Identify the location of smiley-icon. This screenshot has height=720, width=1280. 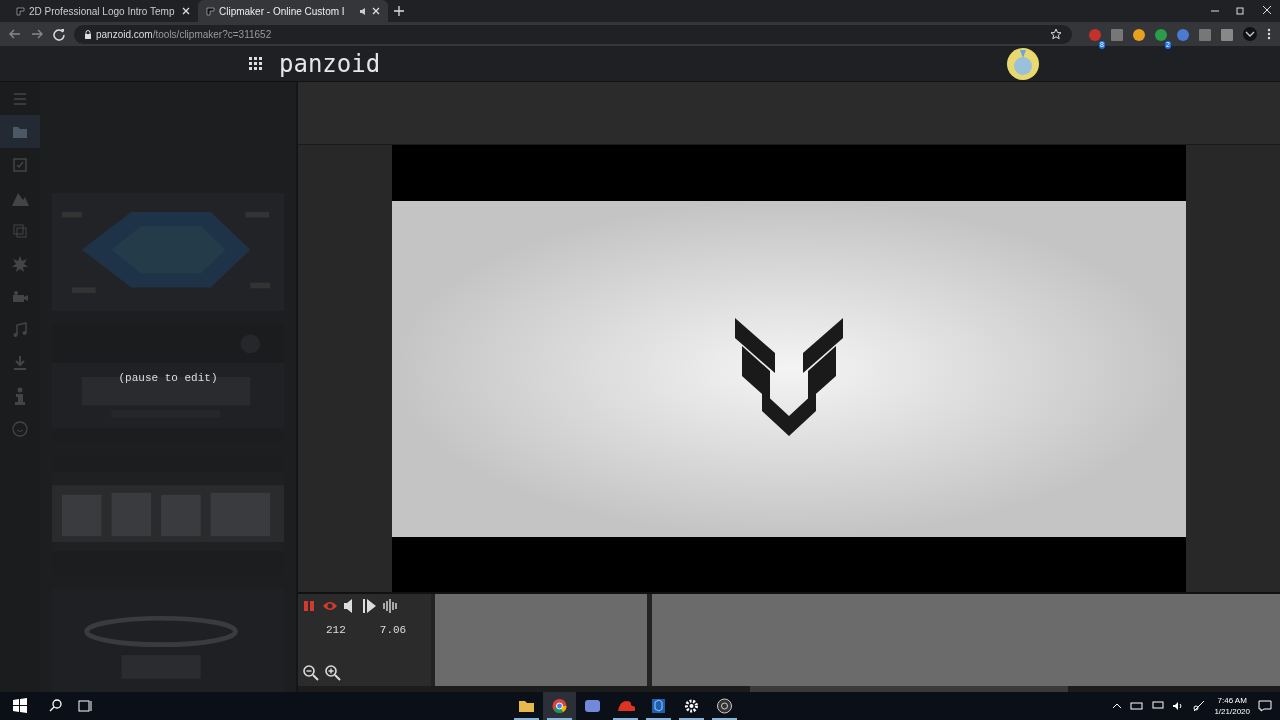
(20, 428).